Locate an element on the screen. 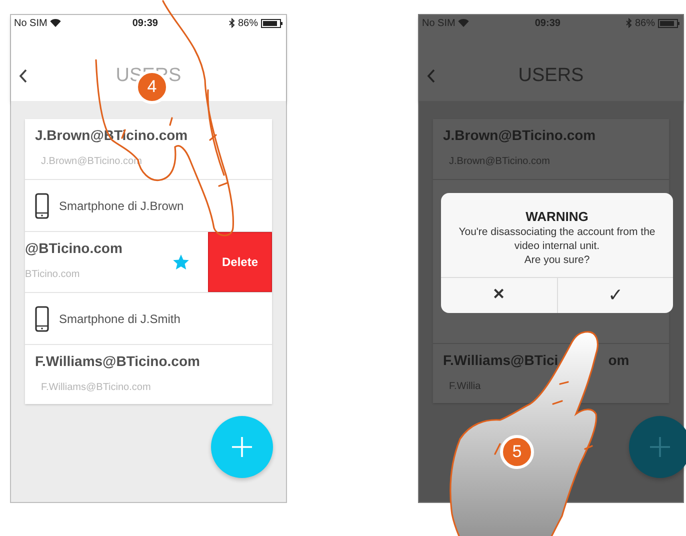 The height and width of the screenshot is (536, 686). user-email: J.Brown@BTicino.com is located at coordinates (519, 135).